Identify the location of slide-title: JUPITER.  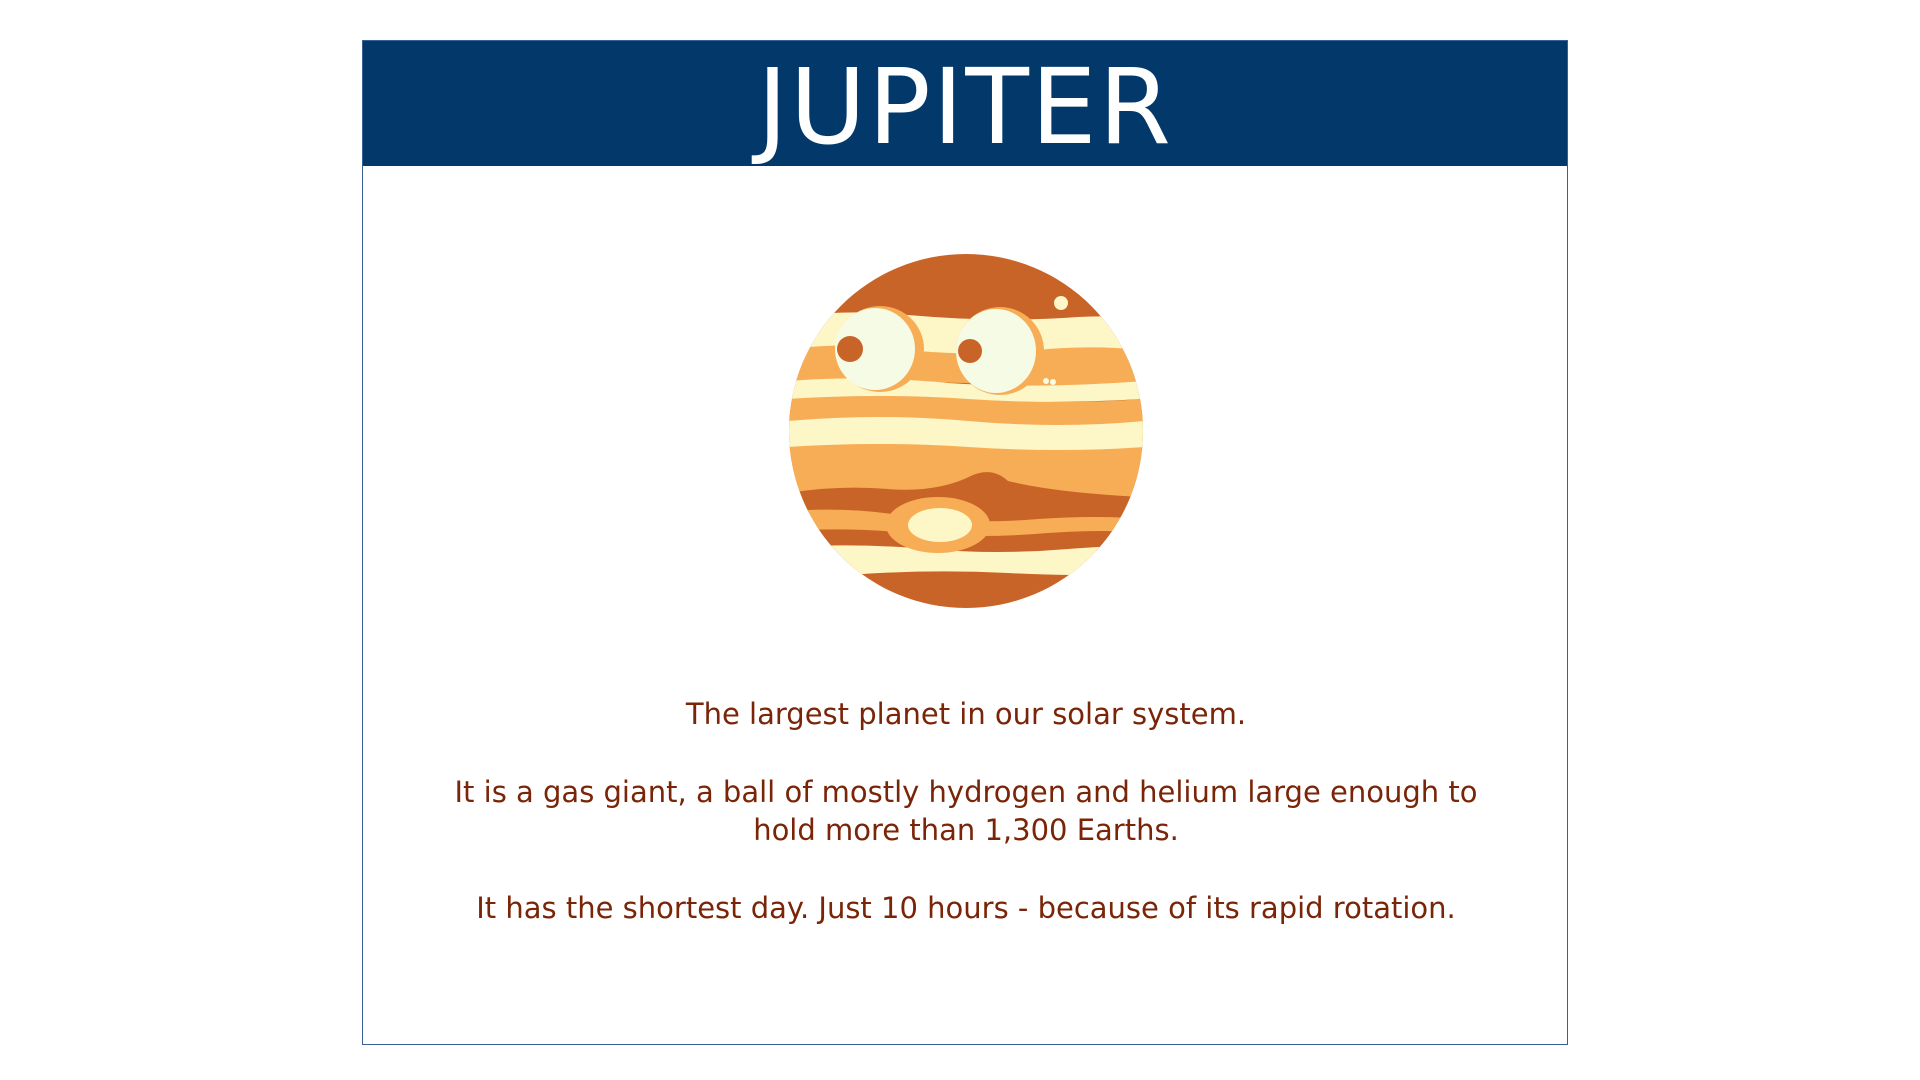
(965, 106).